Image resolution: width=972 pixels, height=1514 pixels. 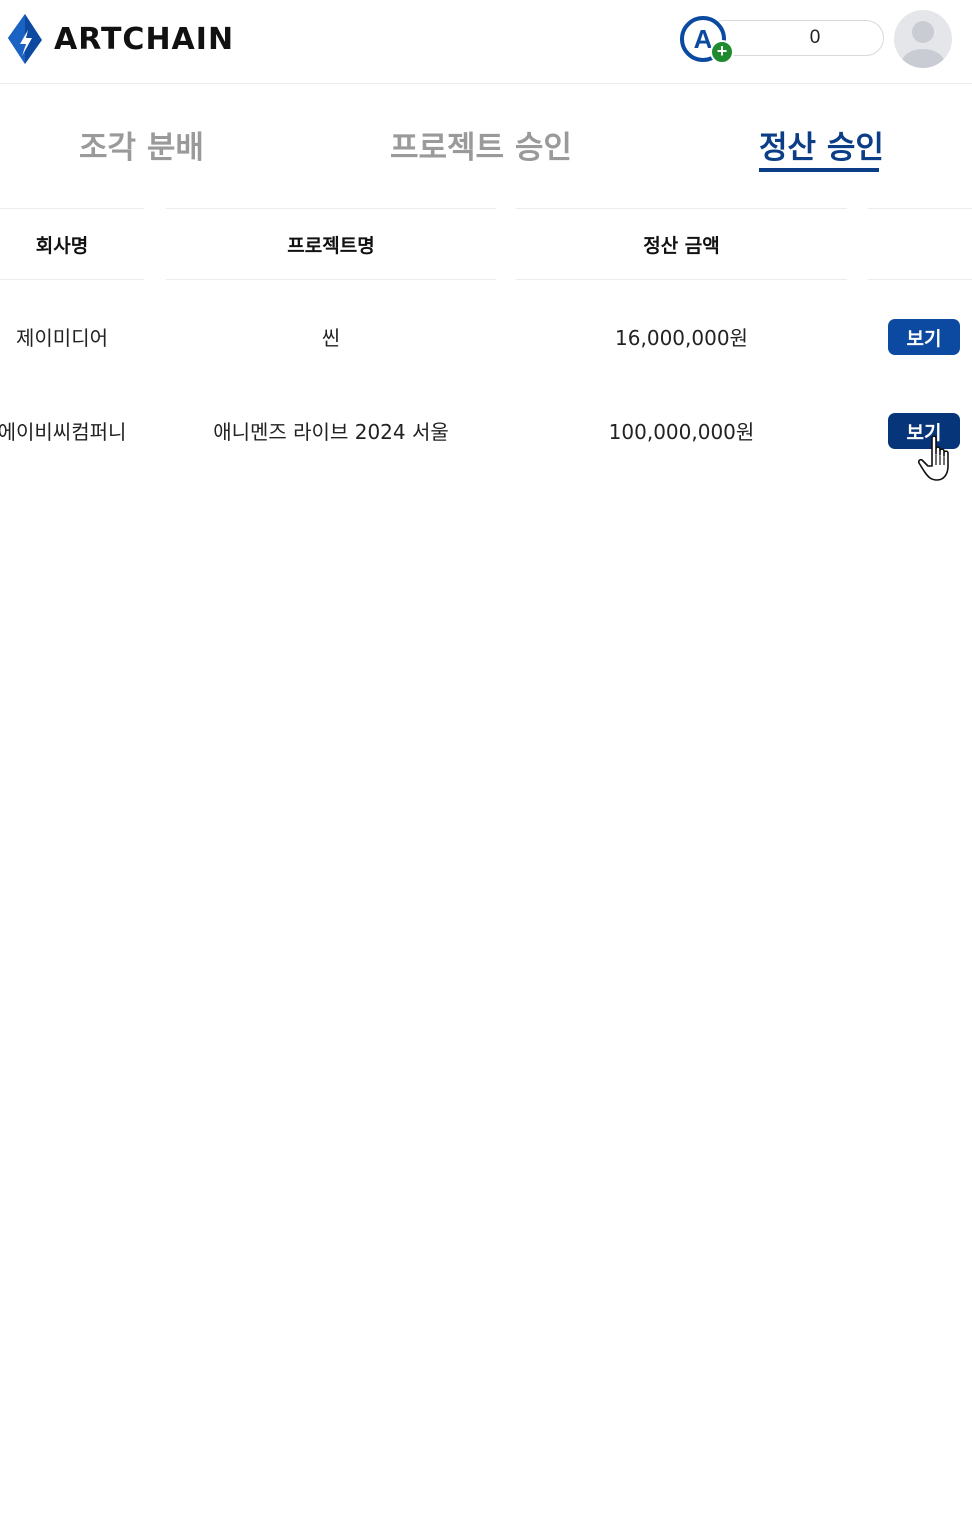 I want to click on user-avatar-icon, so click(x=923, y=39).